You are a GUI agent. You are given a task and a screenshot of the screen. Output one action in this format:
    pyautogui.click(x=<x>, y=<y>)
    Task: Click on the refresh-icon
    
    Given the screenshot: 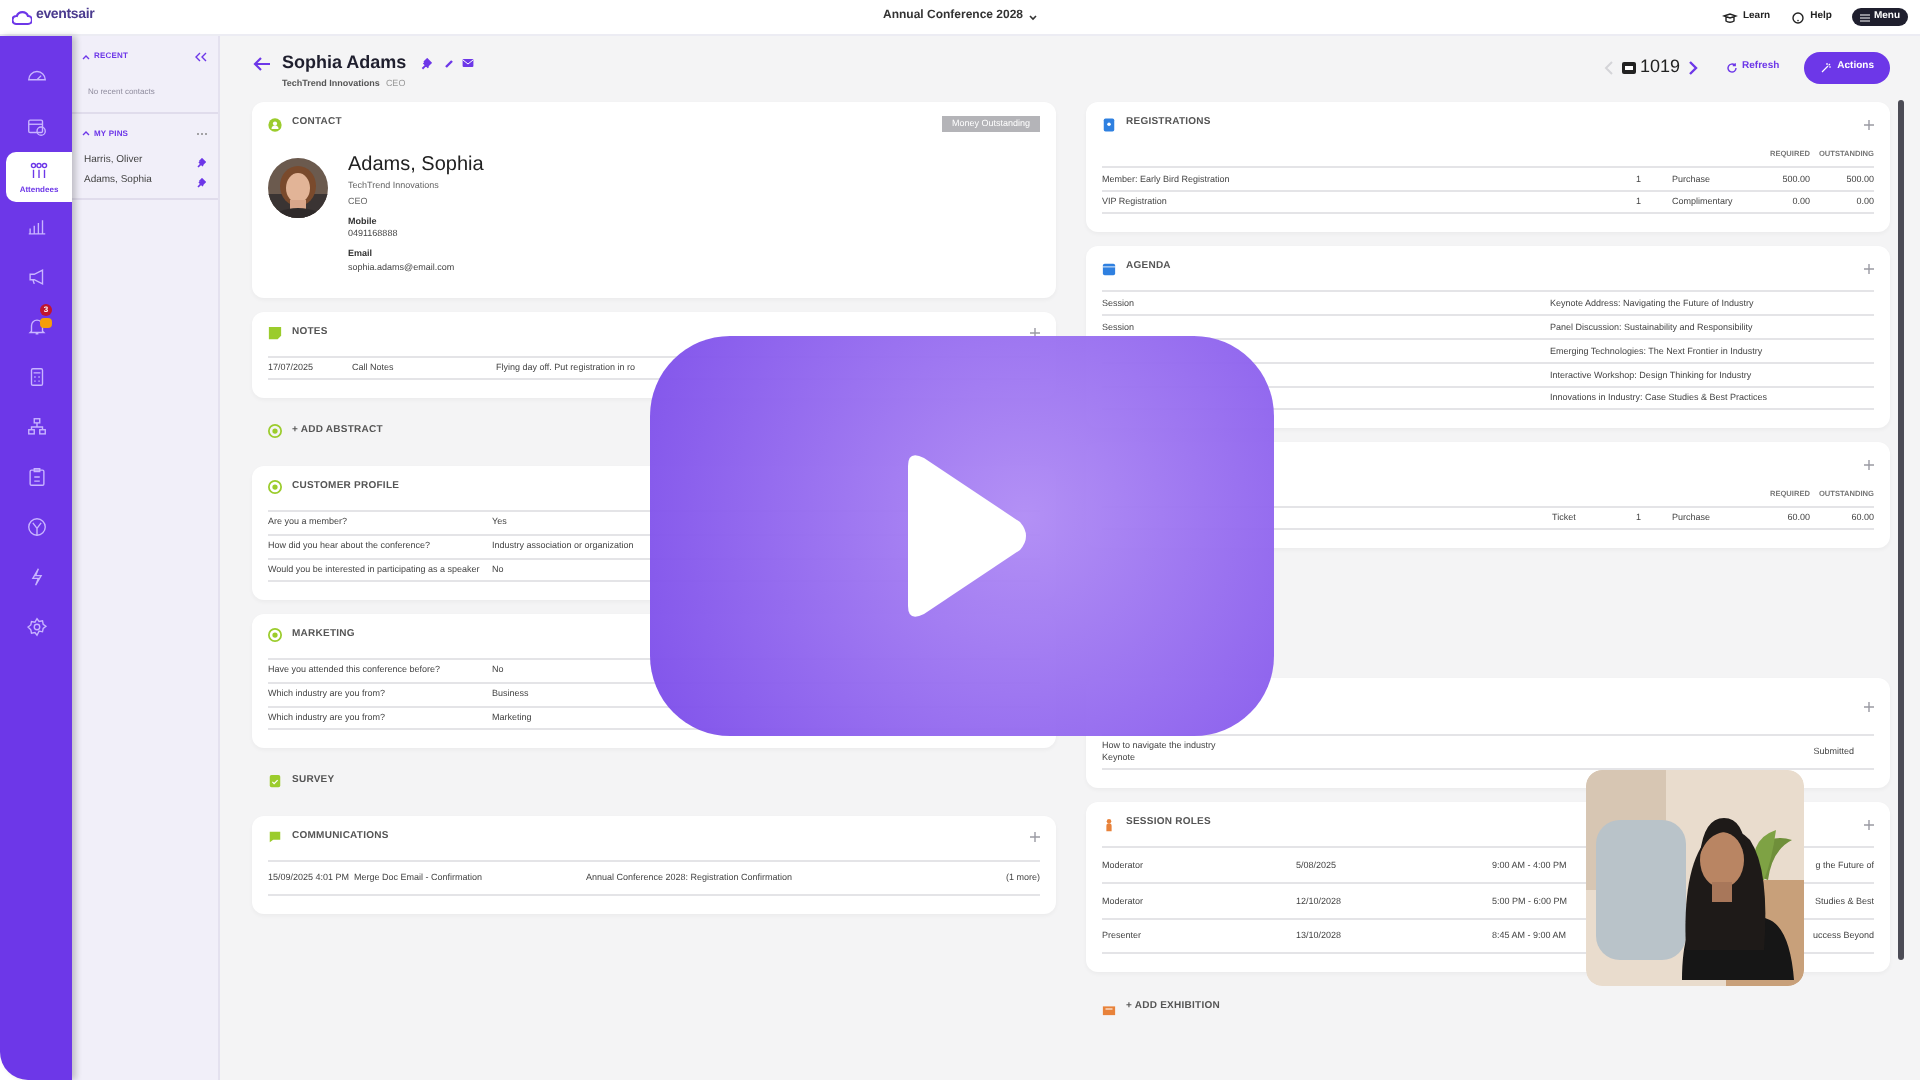 What is the action you would take?
    pyautogui.click(x=1732, y=68)
    